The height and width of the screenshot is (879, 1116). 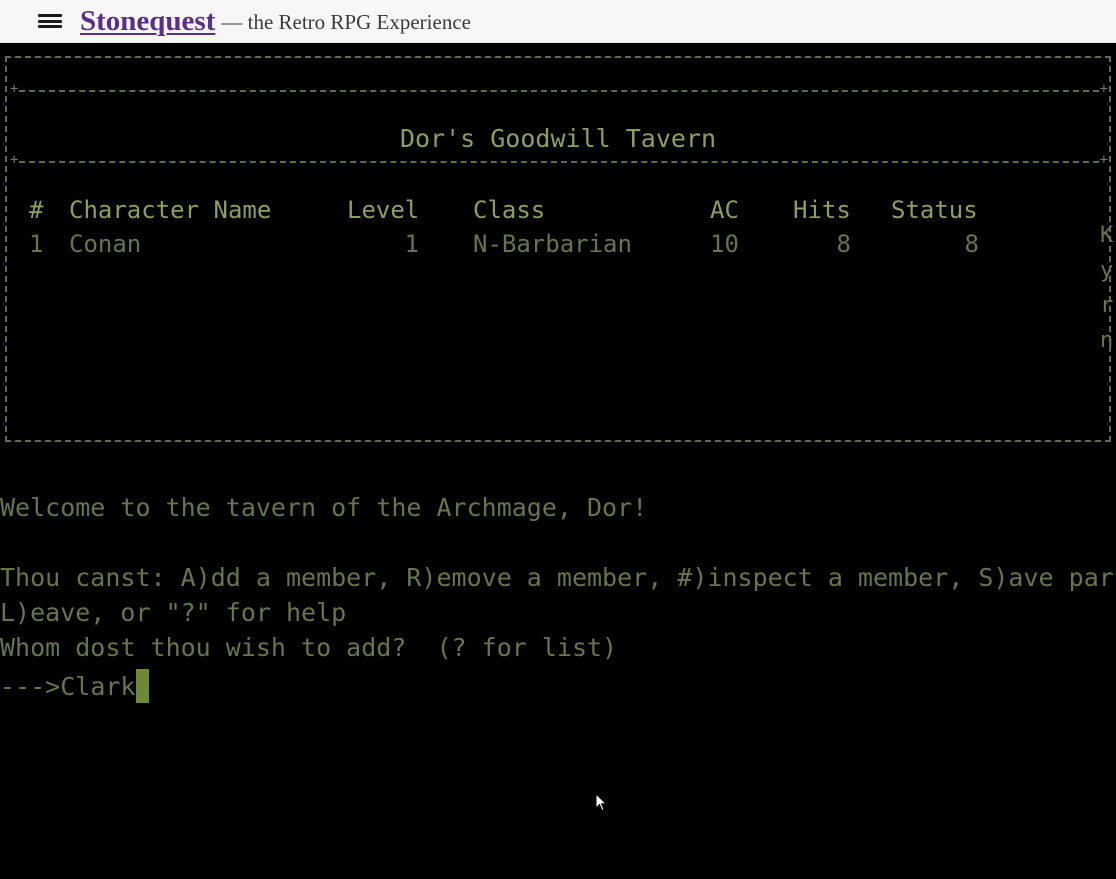 What do you see at coordinates (1107, 305) in the screenshot?
I see `side-char: r` at bounding box center [1107, 305].